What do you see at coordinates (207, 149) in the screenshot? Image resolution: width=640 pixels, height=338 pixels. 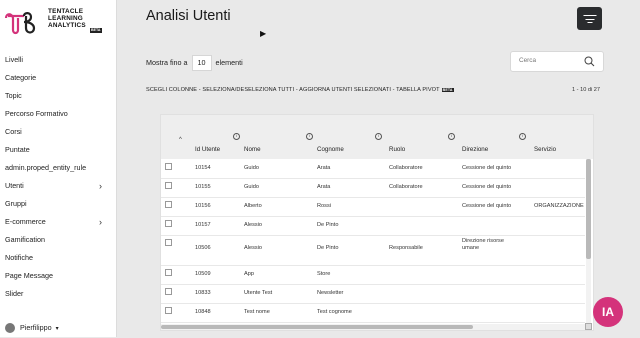 I see `column-header: Id Utente` at bounding box center [207, 149].